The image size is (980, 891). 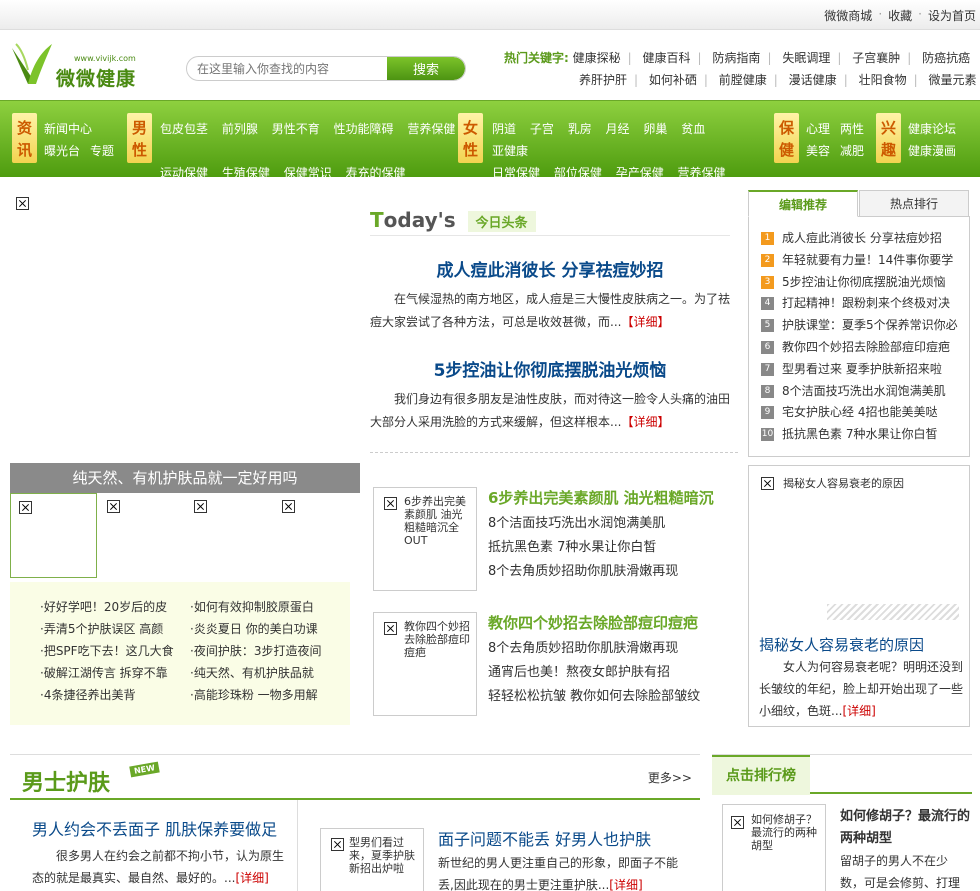 I want to click on feature-image-alt: 揭秘女人容易衰老的原因, so click(x=843, y=483).